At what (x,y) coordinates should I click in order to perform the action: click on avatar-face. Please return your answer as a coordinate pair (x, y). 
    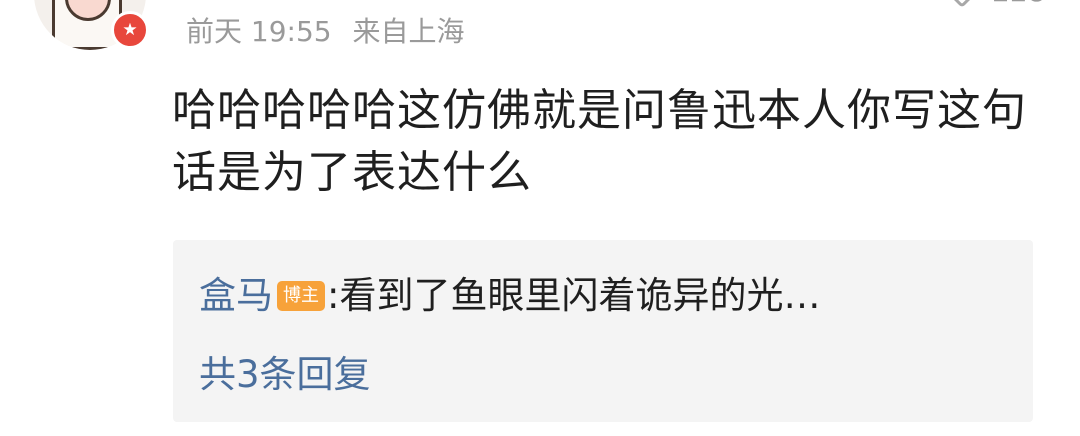
    Looking at the image, I should click on (88, 10).